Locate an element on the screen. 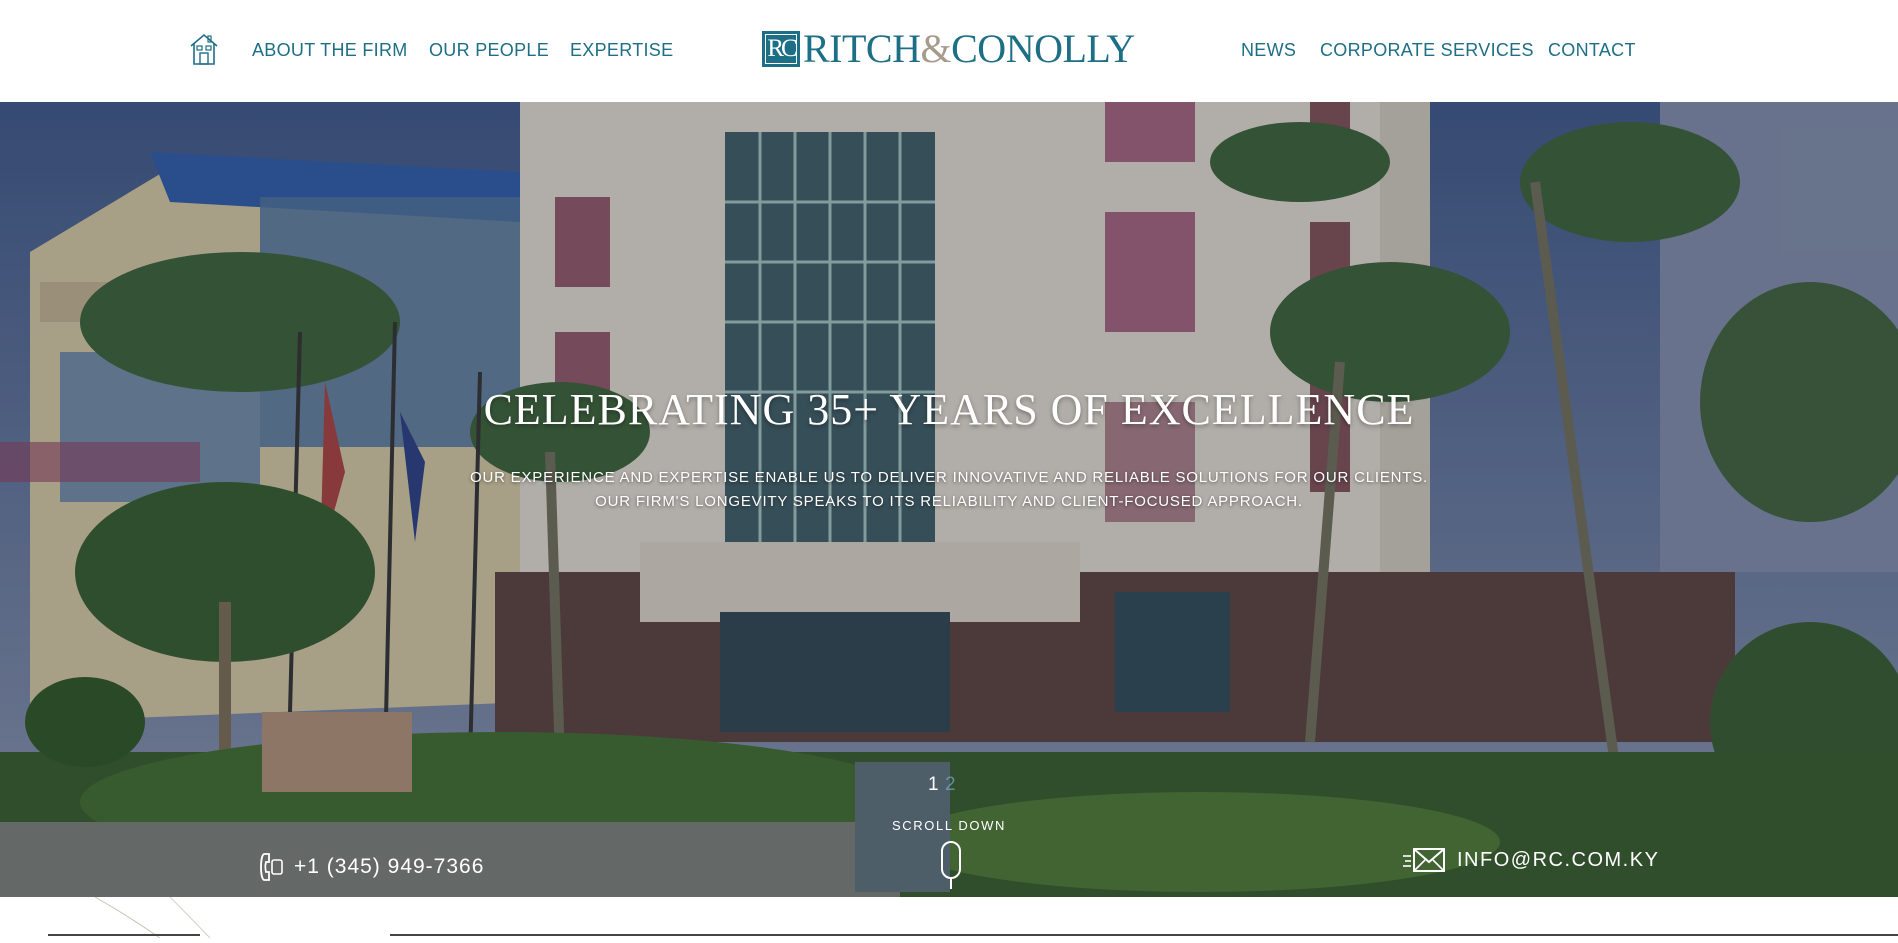 The width and height of the screenshot is (1898, 943). email-address: INFO@RC.COM.KY is located at coordinates (1558, 859).